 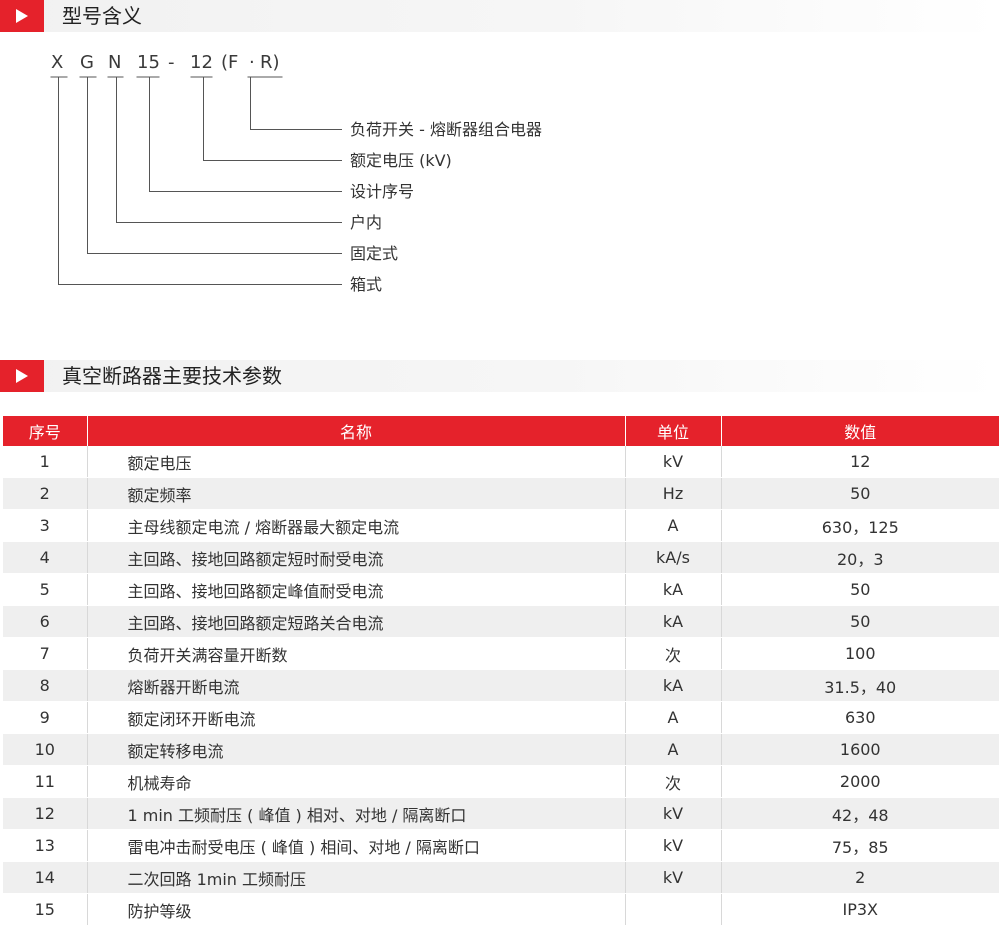 I want to click on row-value: 75，85, so click(x=860, y=845).